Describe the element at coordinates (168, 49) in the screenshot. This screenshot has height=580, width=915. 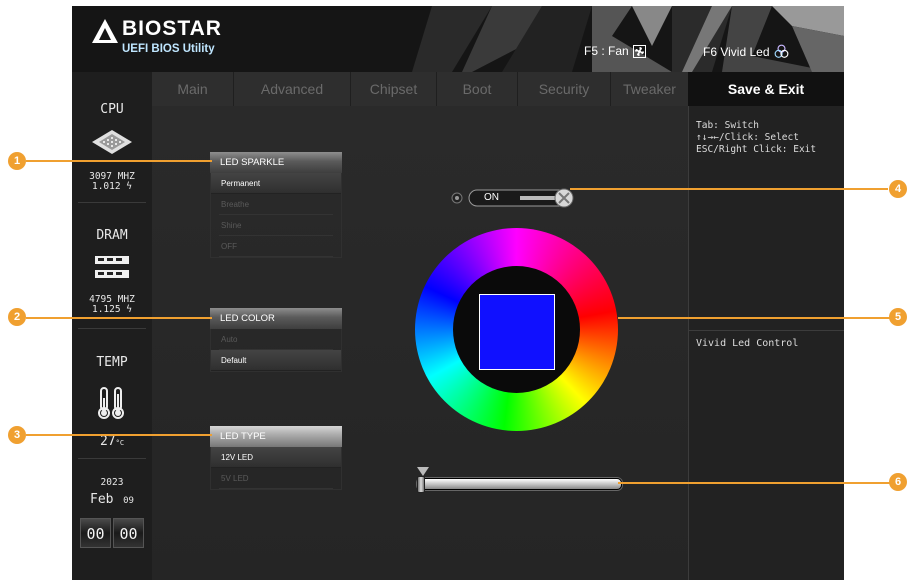
I see `brand-subtitle: UEFI BIOS Utility` at that location.